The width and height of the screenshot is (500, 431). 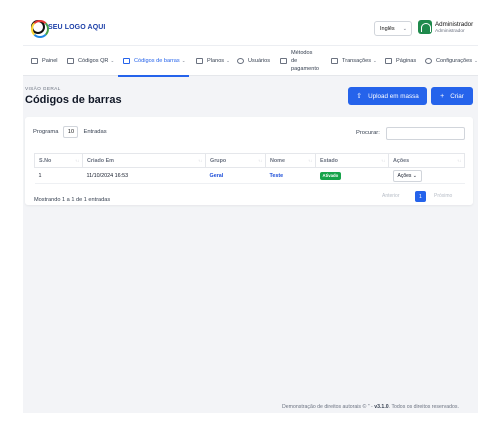 I want to click on nav-item-painel: Painel, so click(x=44, y=61).